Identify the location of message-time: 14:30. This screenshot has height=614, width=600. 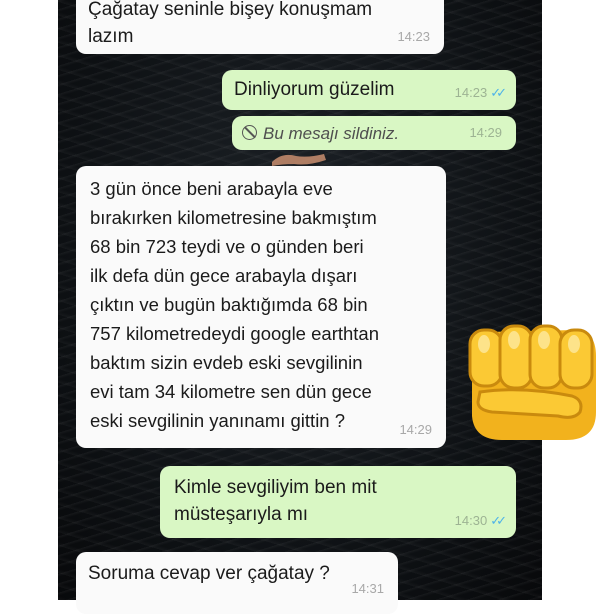
(471, 520).